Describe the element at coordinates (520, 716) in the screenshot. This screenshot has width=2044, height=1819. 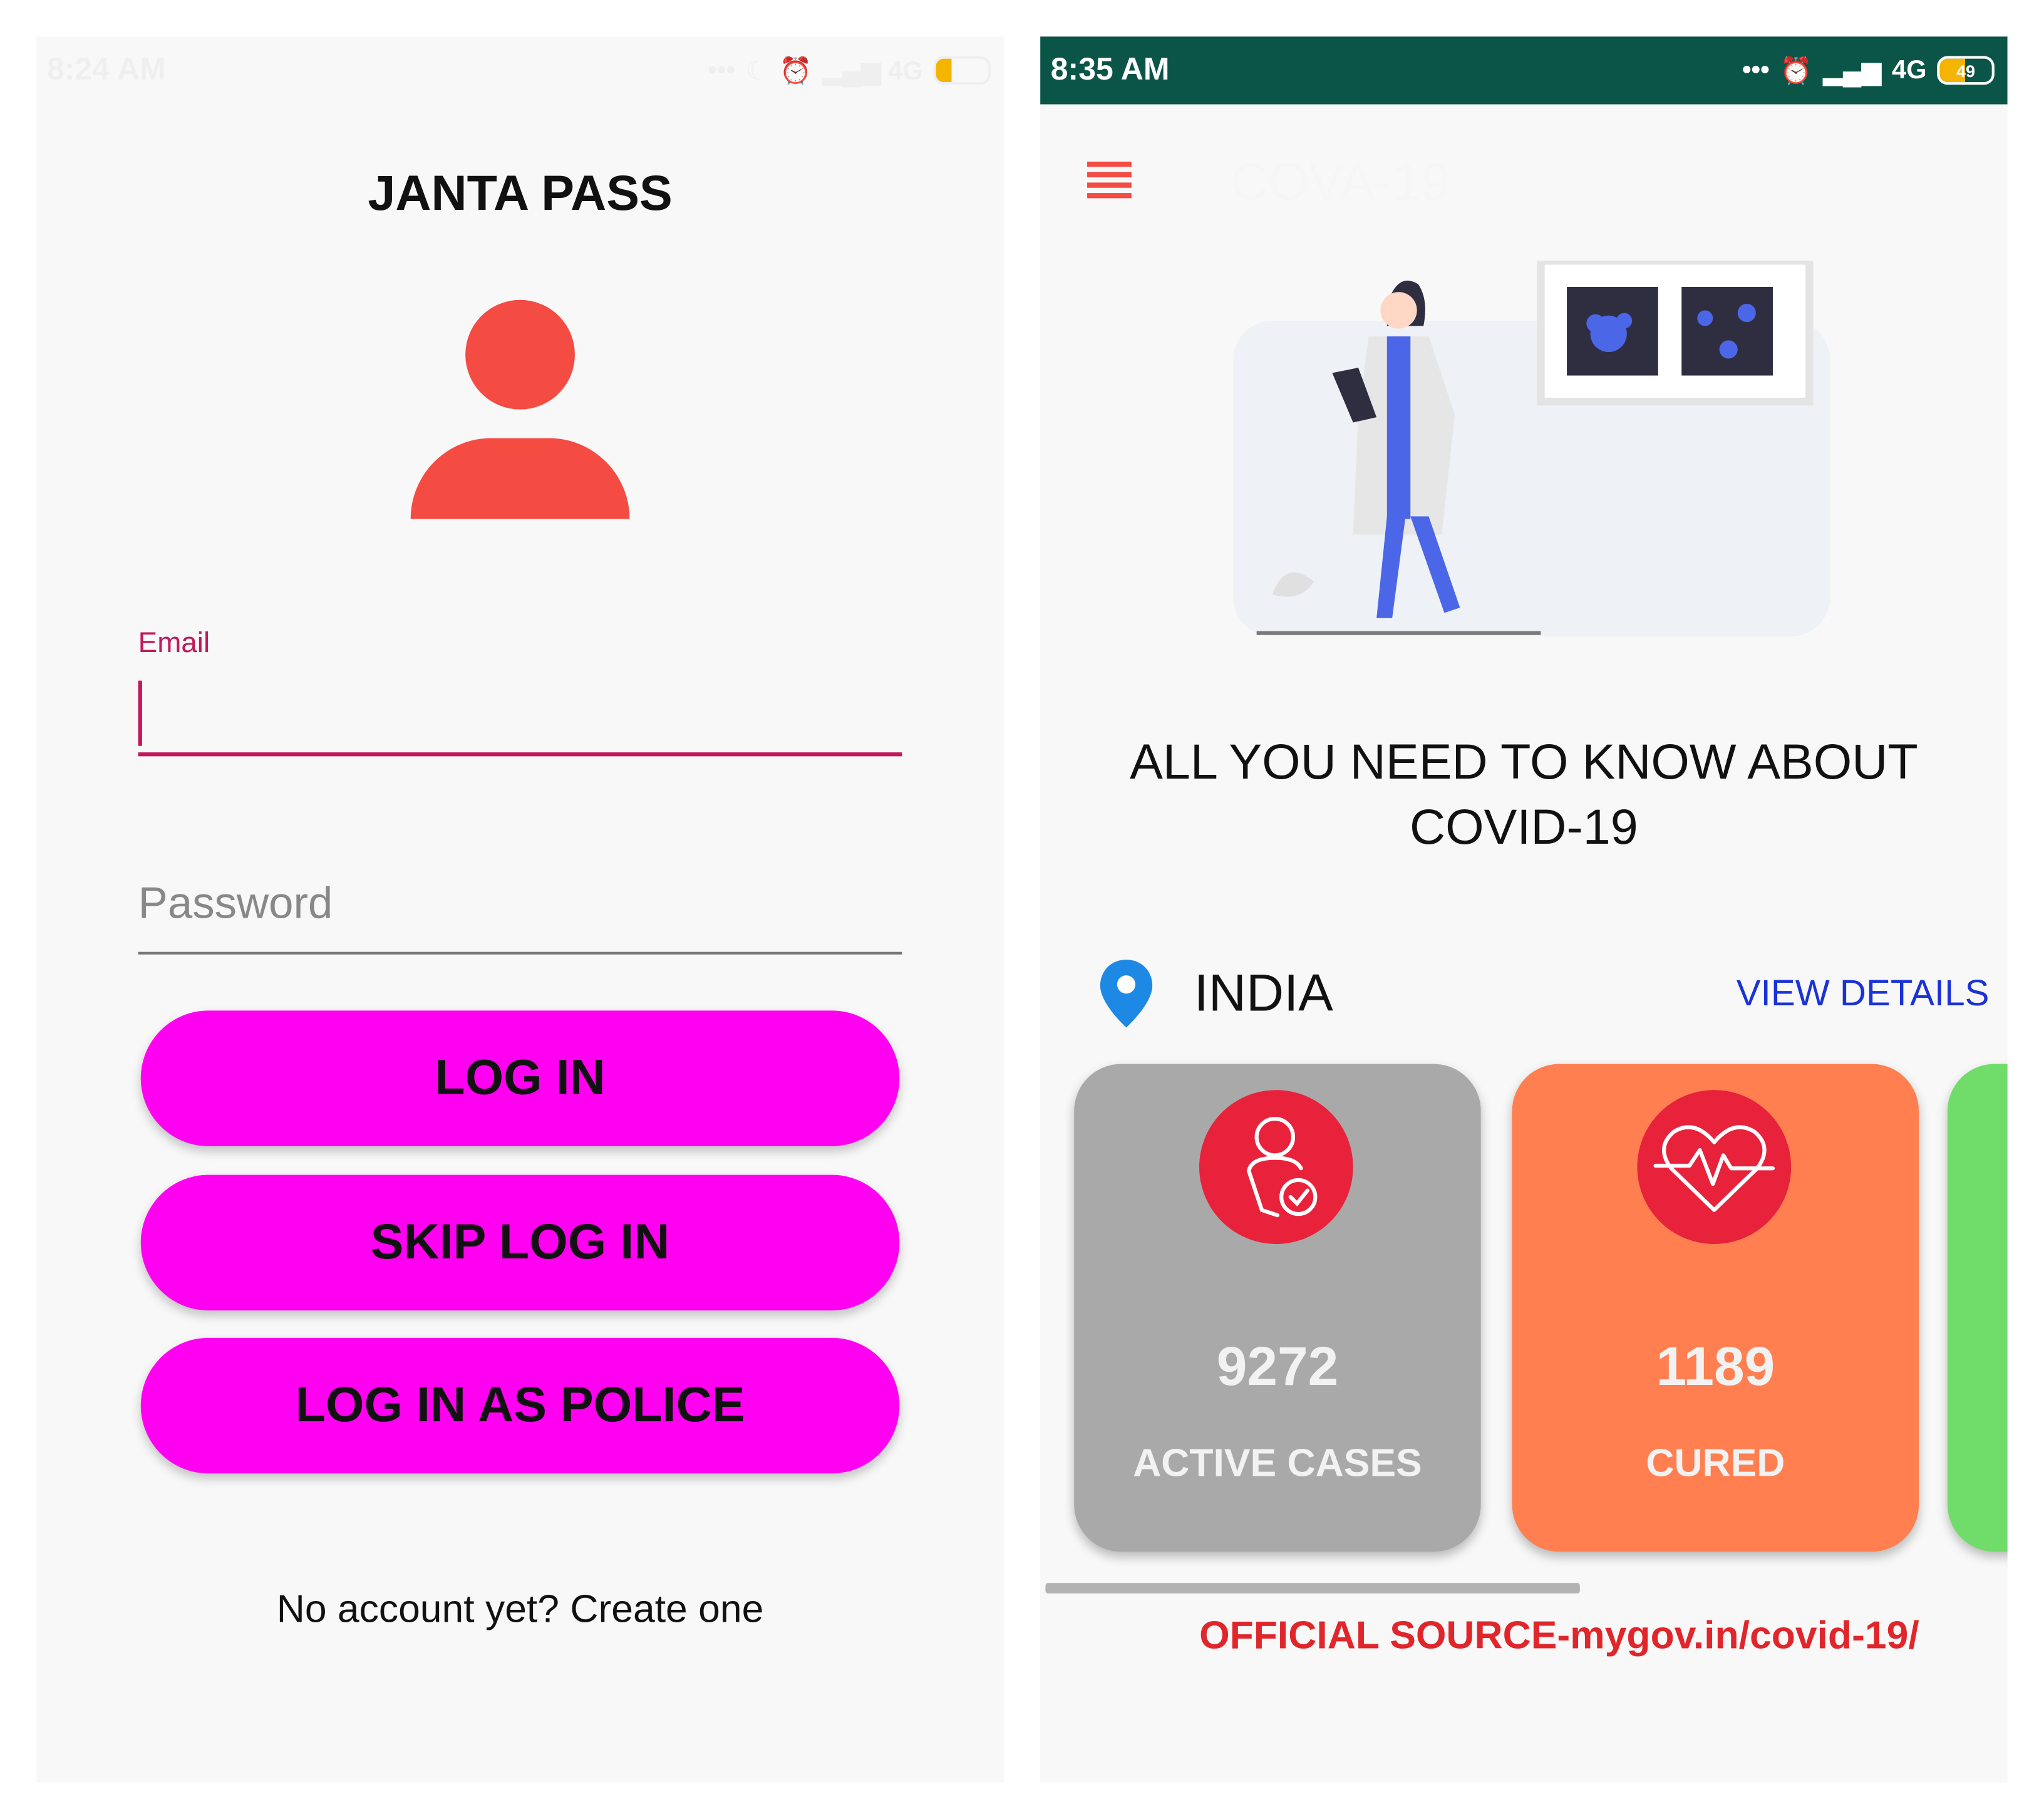
I see `email-field` at that location.